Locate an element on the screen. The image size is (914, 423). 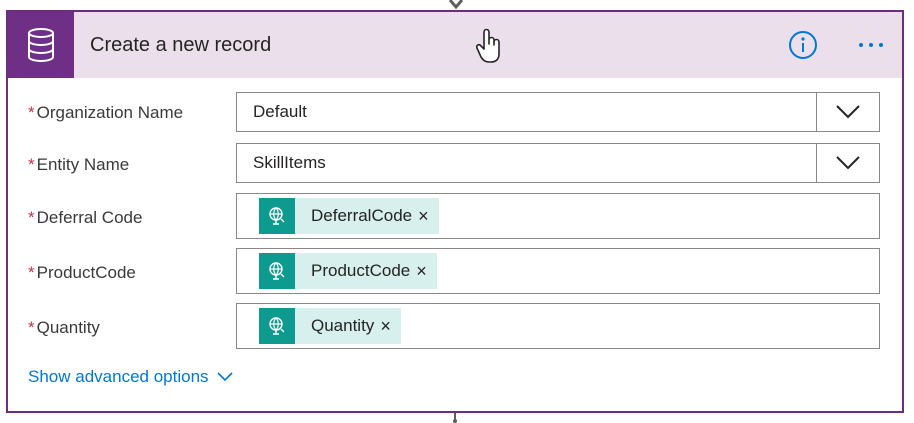
select-value: Default is located at coordinates (280, 111).